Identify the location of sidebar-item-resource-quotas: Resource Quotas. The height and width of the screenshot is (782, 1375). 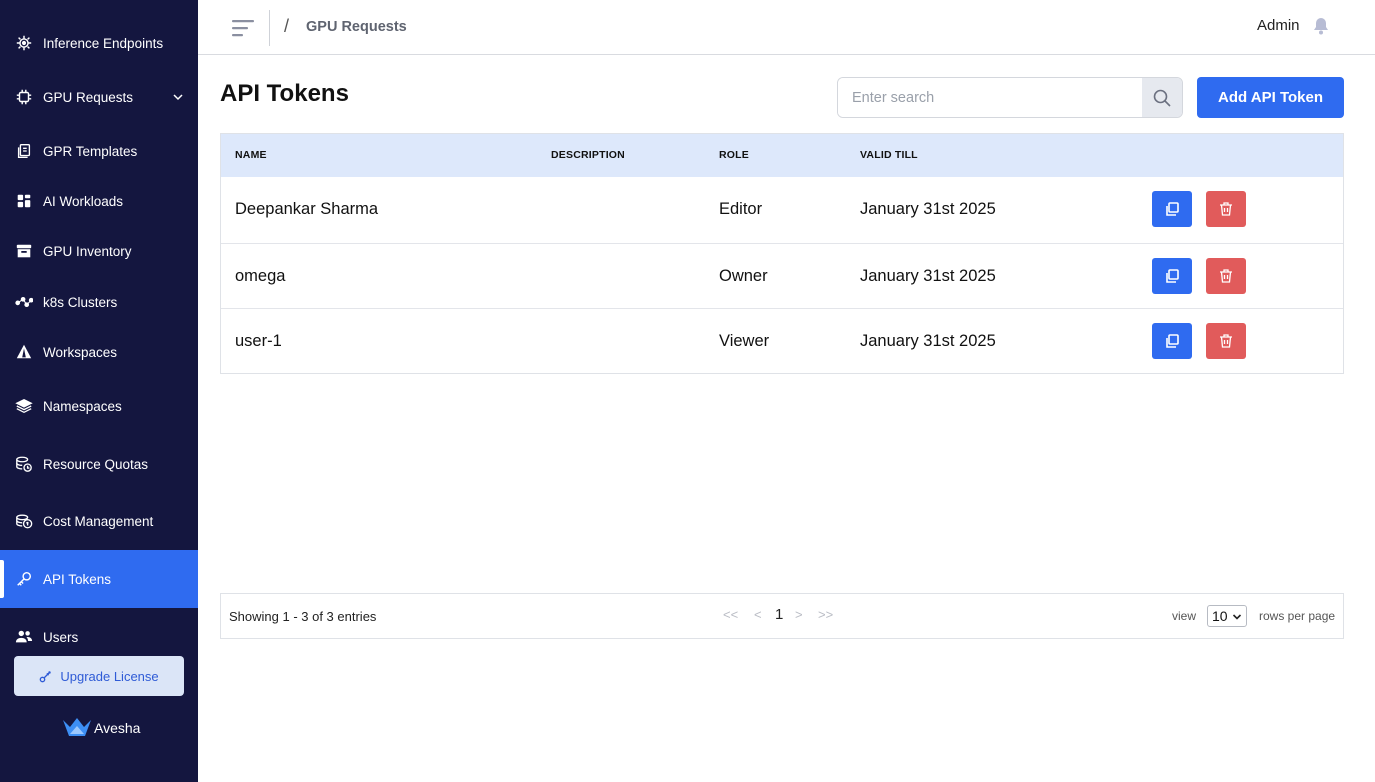
(99, 464).